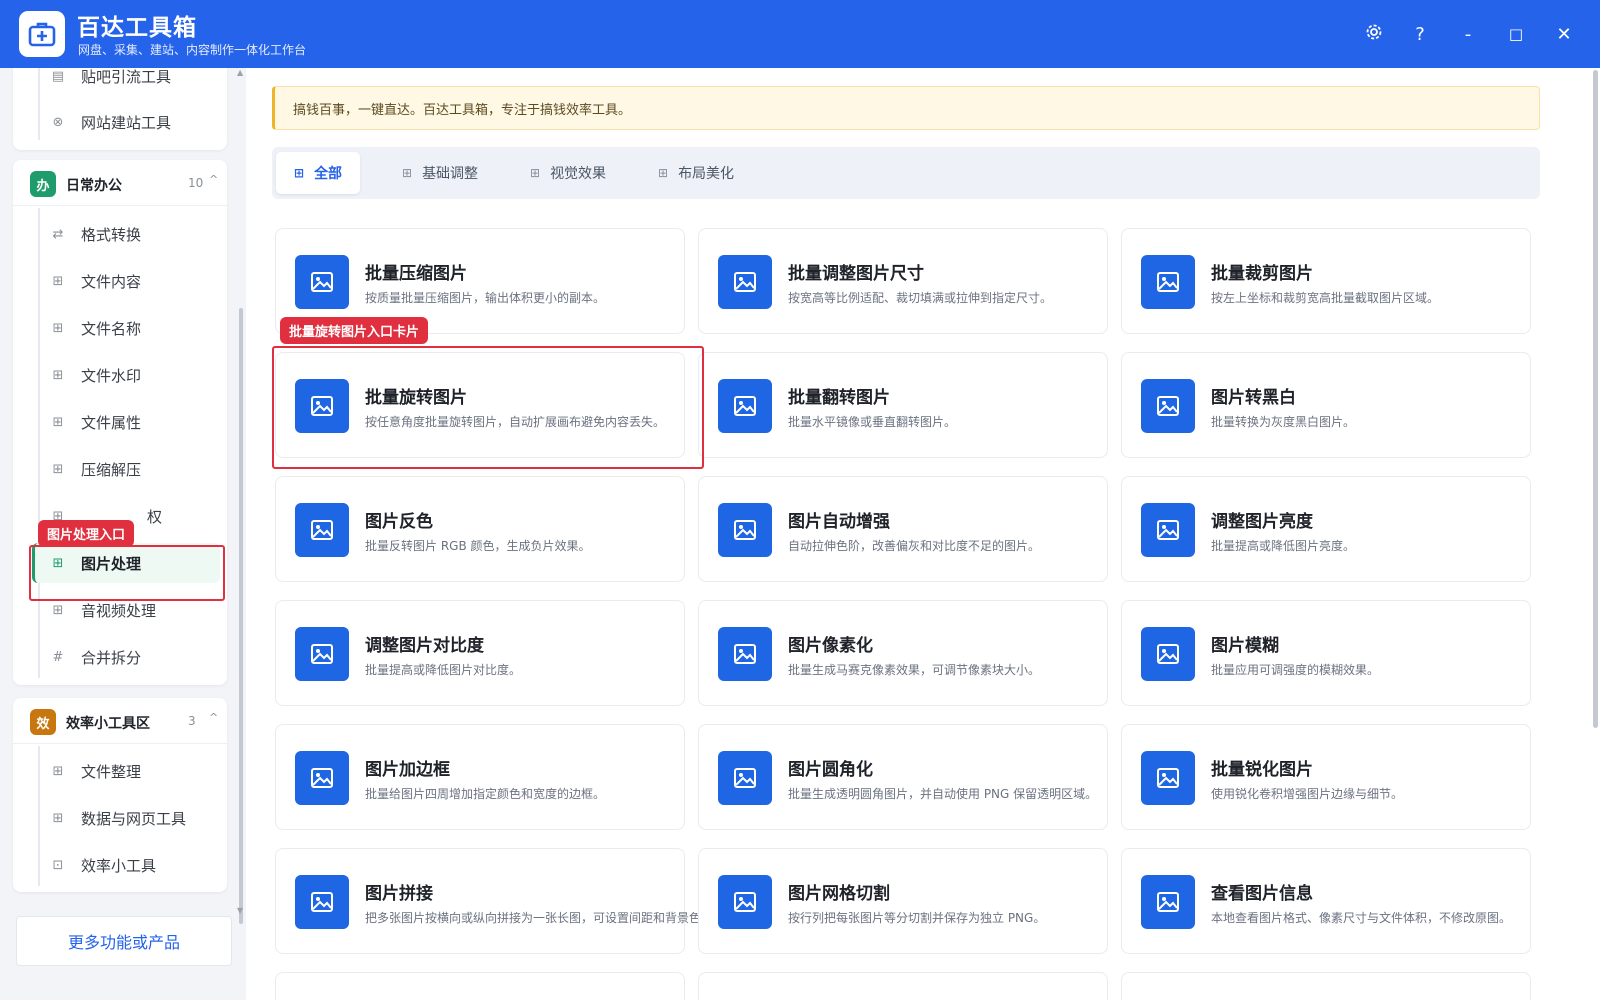 The image size is (1600, 1000). What do you see at coordinates (58, 657) in the screenshot?
I see `hash-icon: #` at bounding box center [58, 657].